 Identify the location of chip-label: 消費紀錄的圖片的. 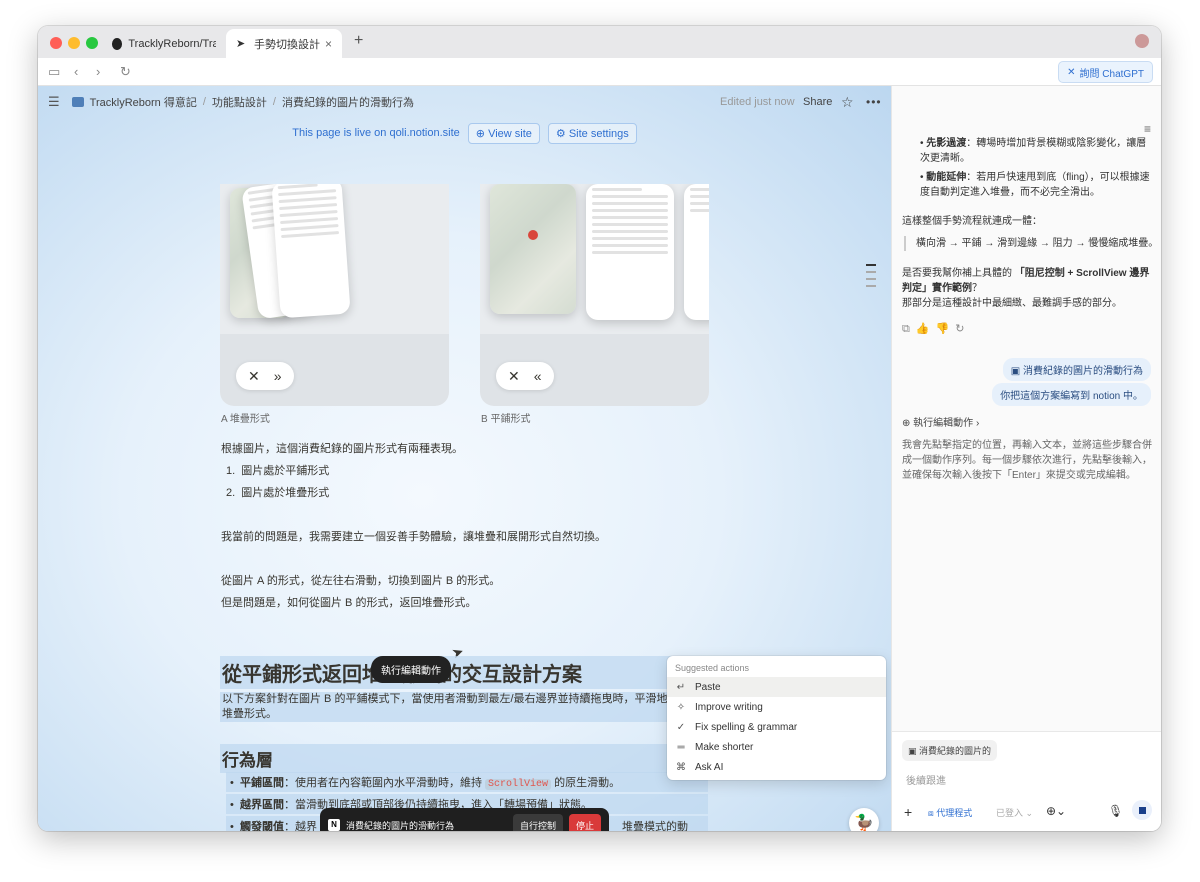
(955, 751).